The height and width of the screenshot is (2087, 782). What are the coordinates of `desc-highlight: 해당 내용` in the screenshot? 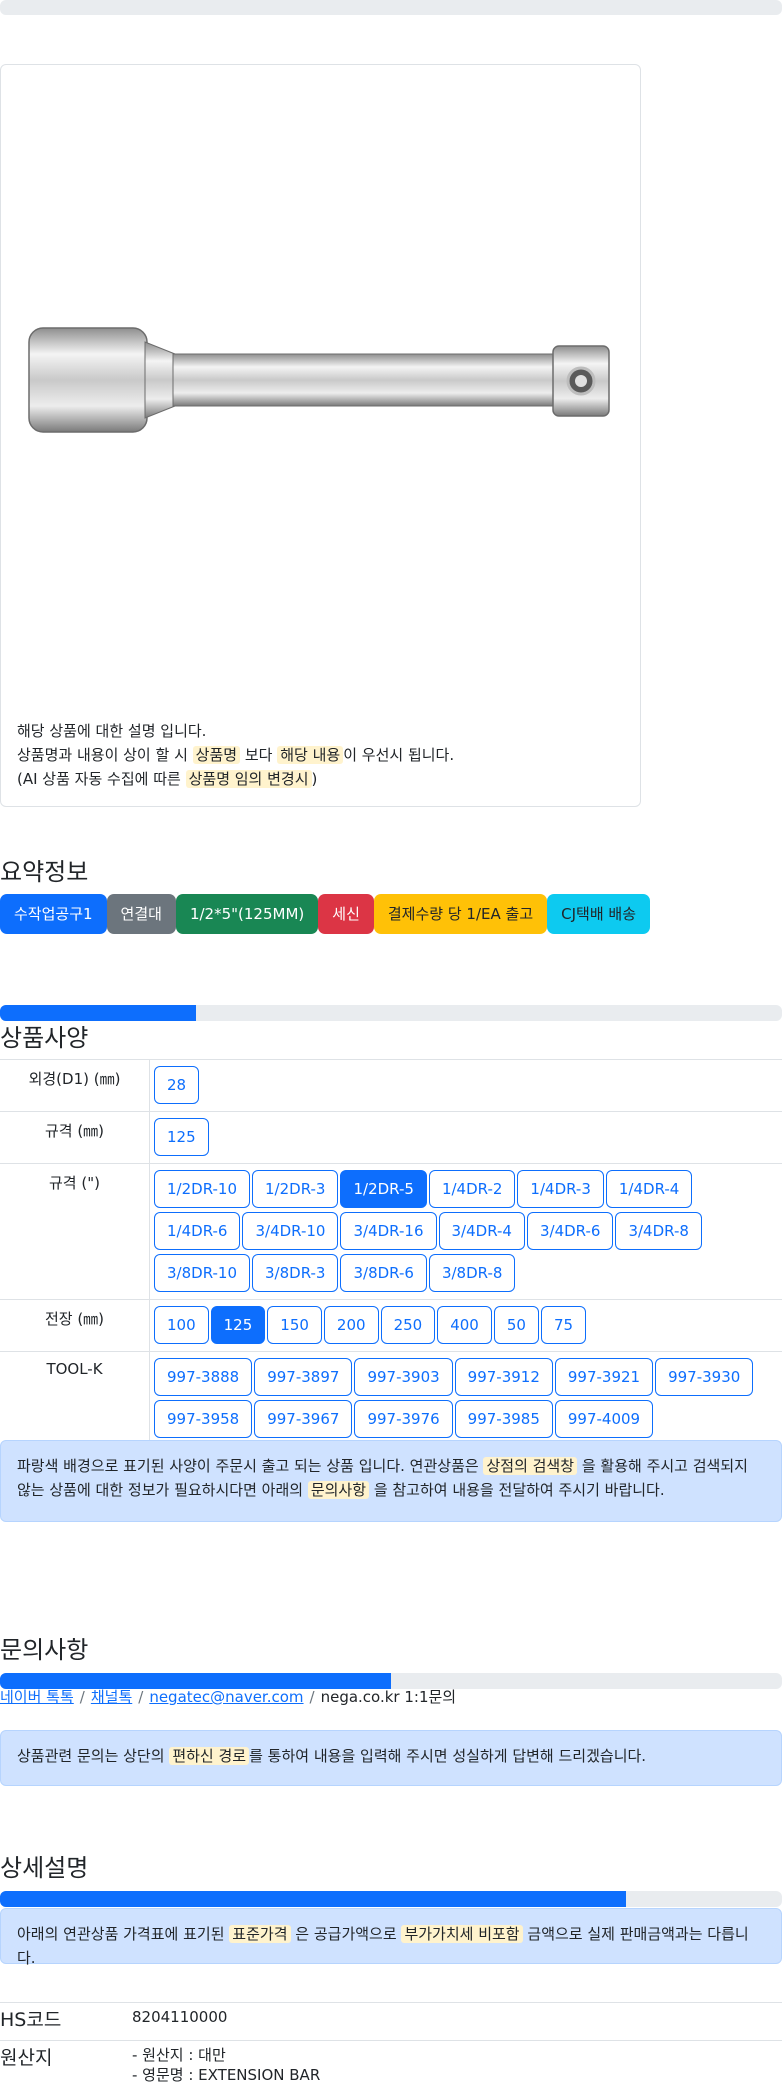 It's located at (310, 755).